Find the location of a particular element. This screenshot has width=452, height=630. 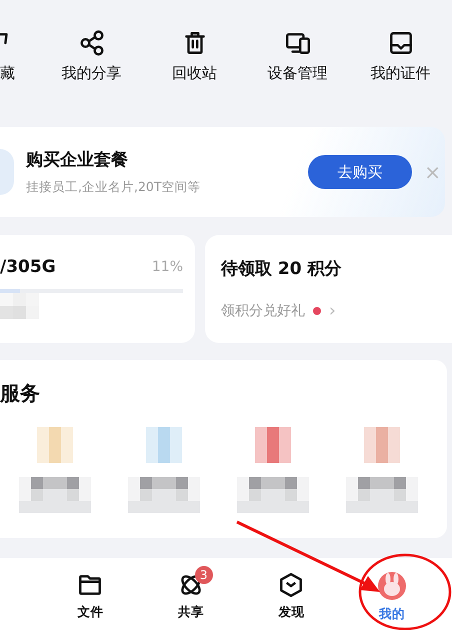

tab: 文件 is located at coordinates (90, 594).